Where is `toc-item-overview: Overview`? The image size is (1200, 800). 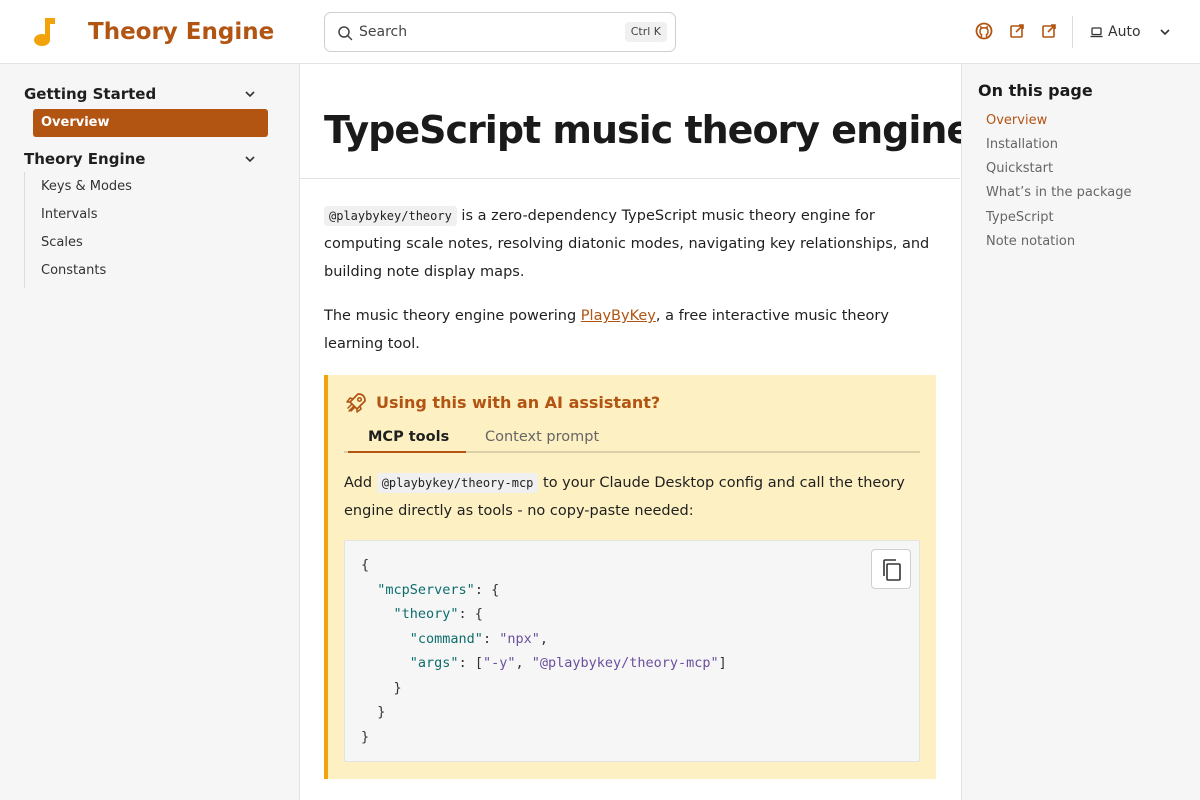 toc-item-overview: Overview is located at coordinates (1016, 121).